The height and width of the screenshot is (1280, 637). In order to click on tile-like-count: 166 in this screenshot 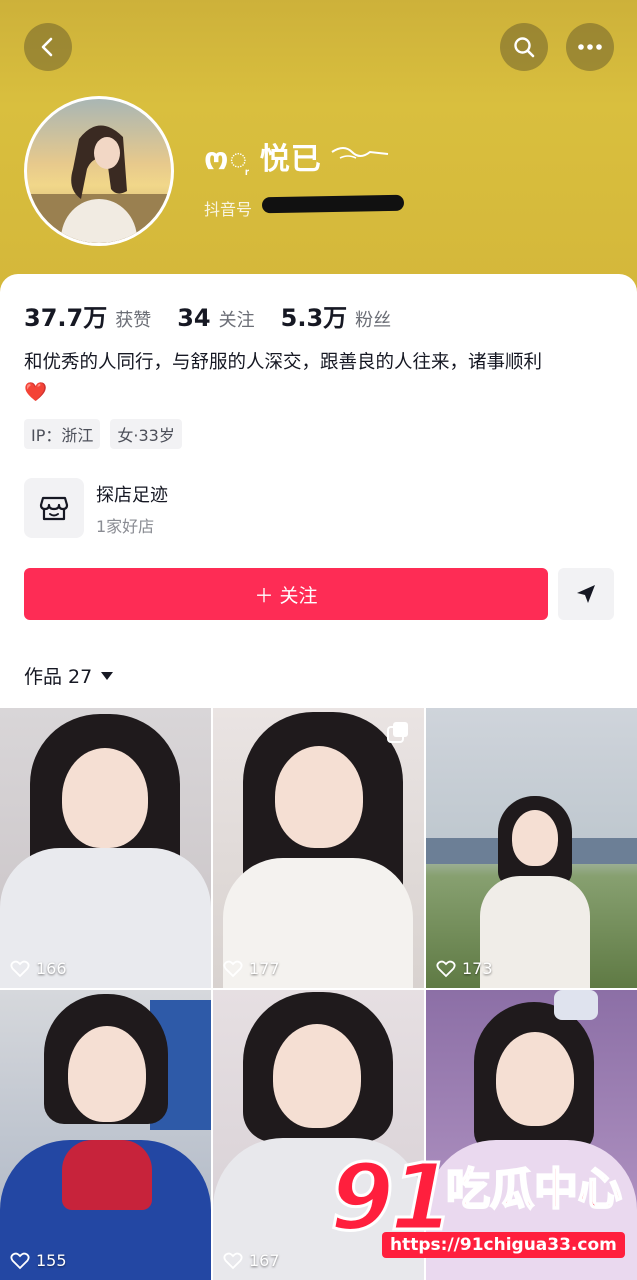, I will do `click(51, 968)`.